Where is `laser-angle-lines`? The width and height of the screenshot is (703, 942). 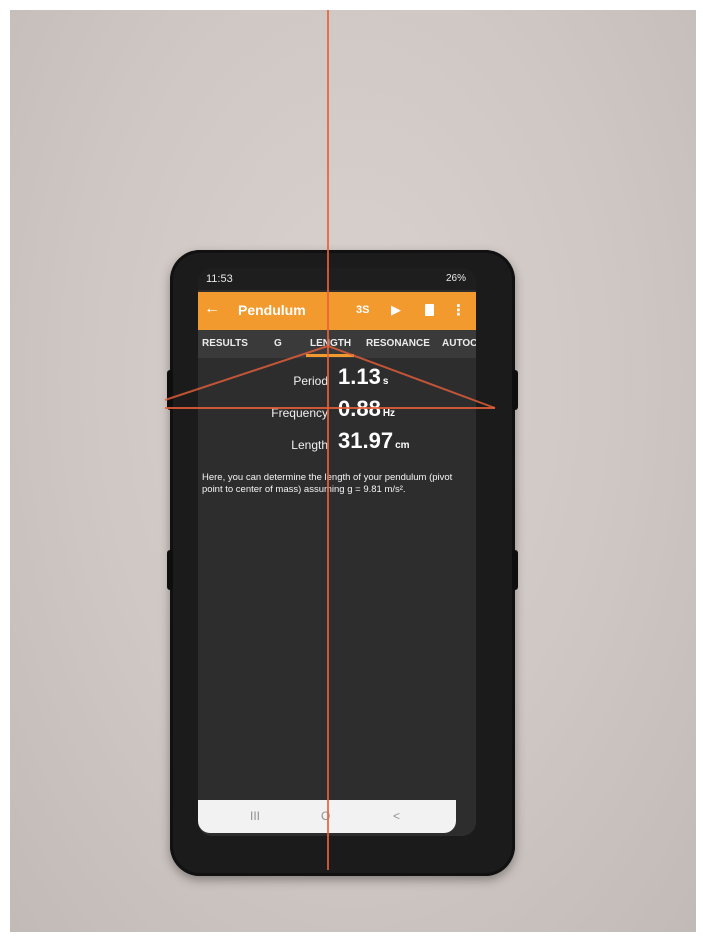
laser-angle-lines is located at coordinates (330, 377).